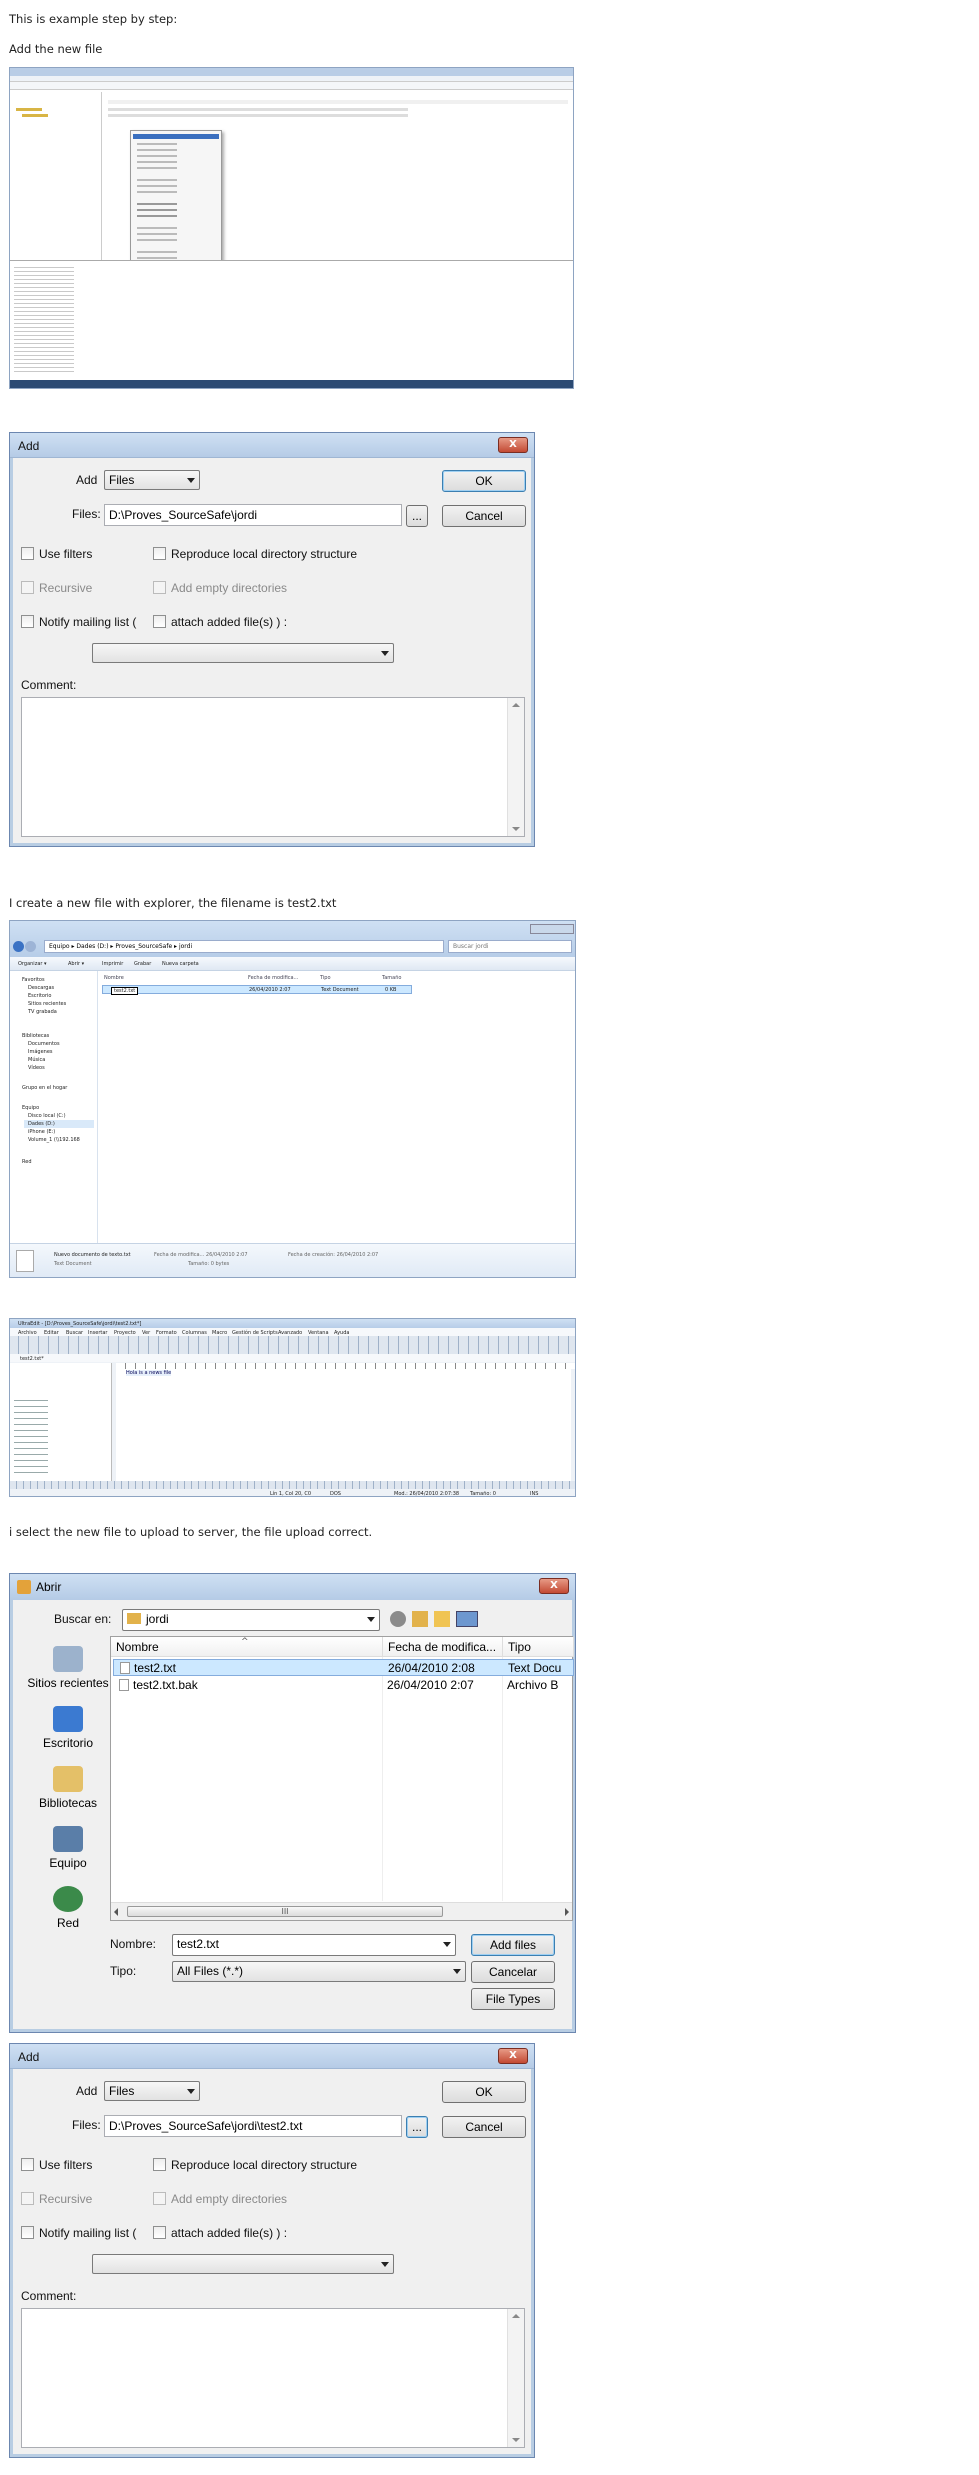 The height and width of the screenshot is (2475, 979). I want to click on attach-label: attach added file(s) ) :, so click(229, 622).